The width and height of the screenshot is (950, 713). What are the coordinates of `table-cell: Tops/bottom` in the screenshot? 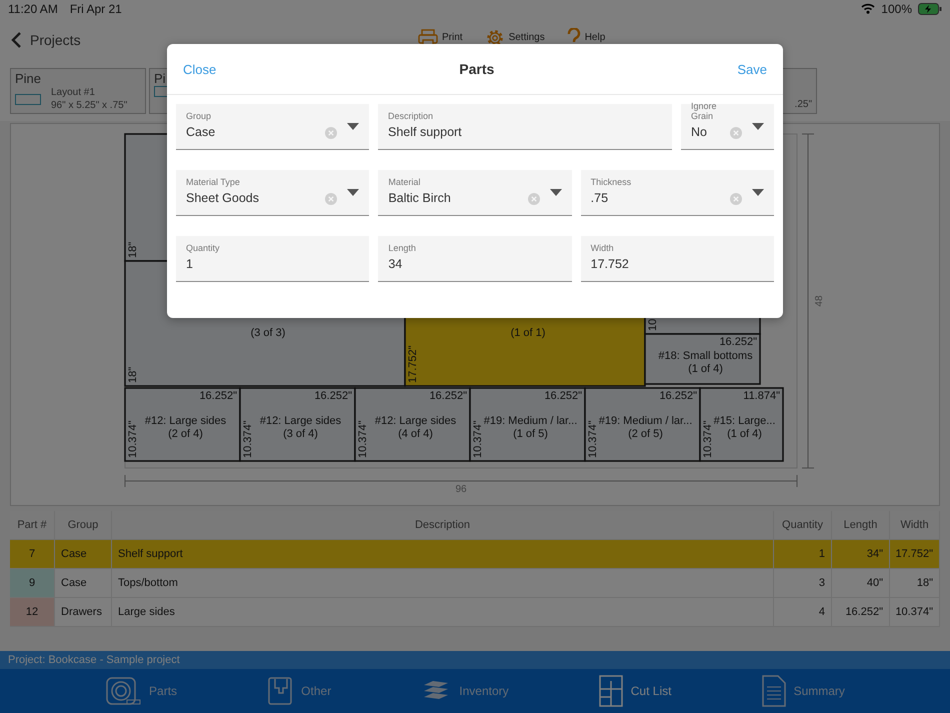 It's located at (443, 583).